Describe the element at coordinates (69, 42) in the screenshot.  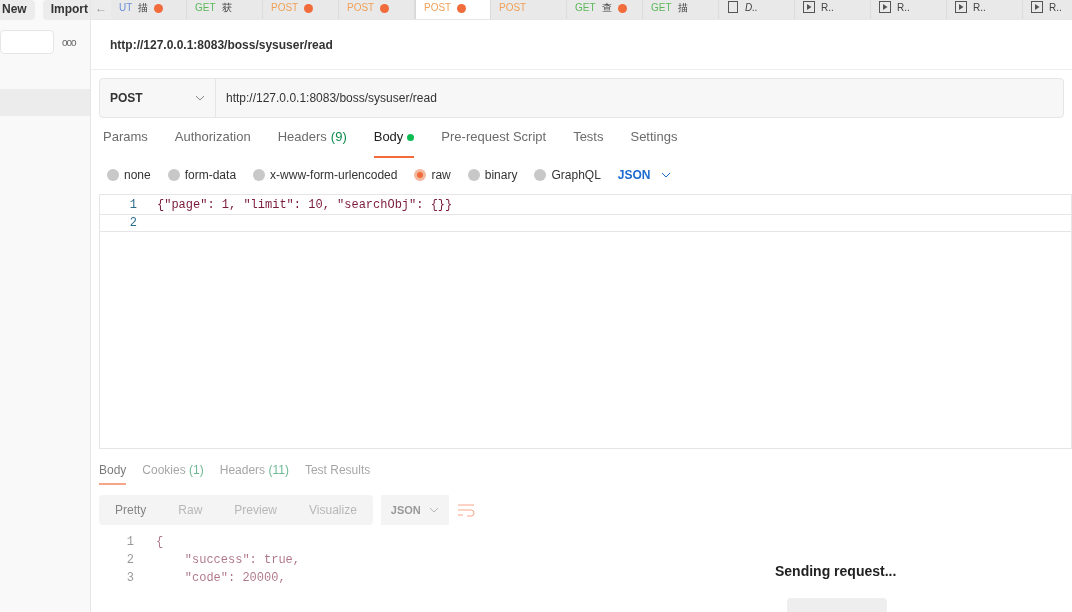
I see `more-icon: ooo` at that location.